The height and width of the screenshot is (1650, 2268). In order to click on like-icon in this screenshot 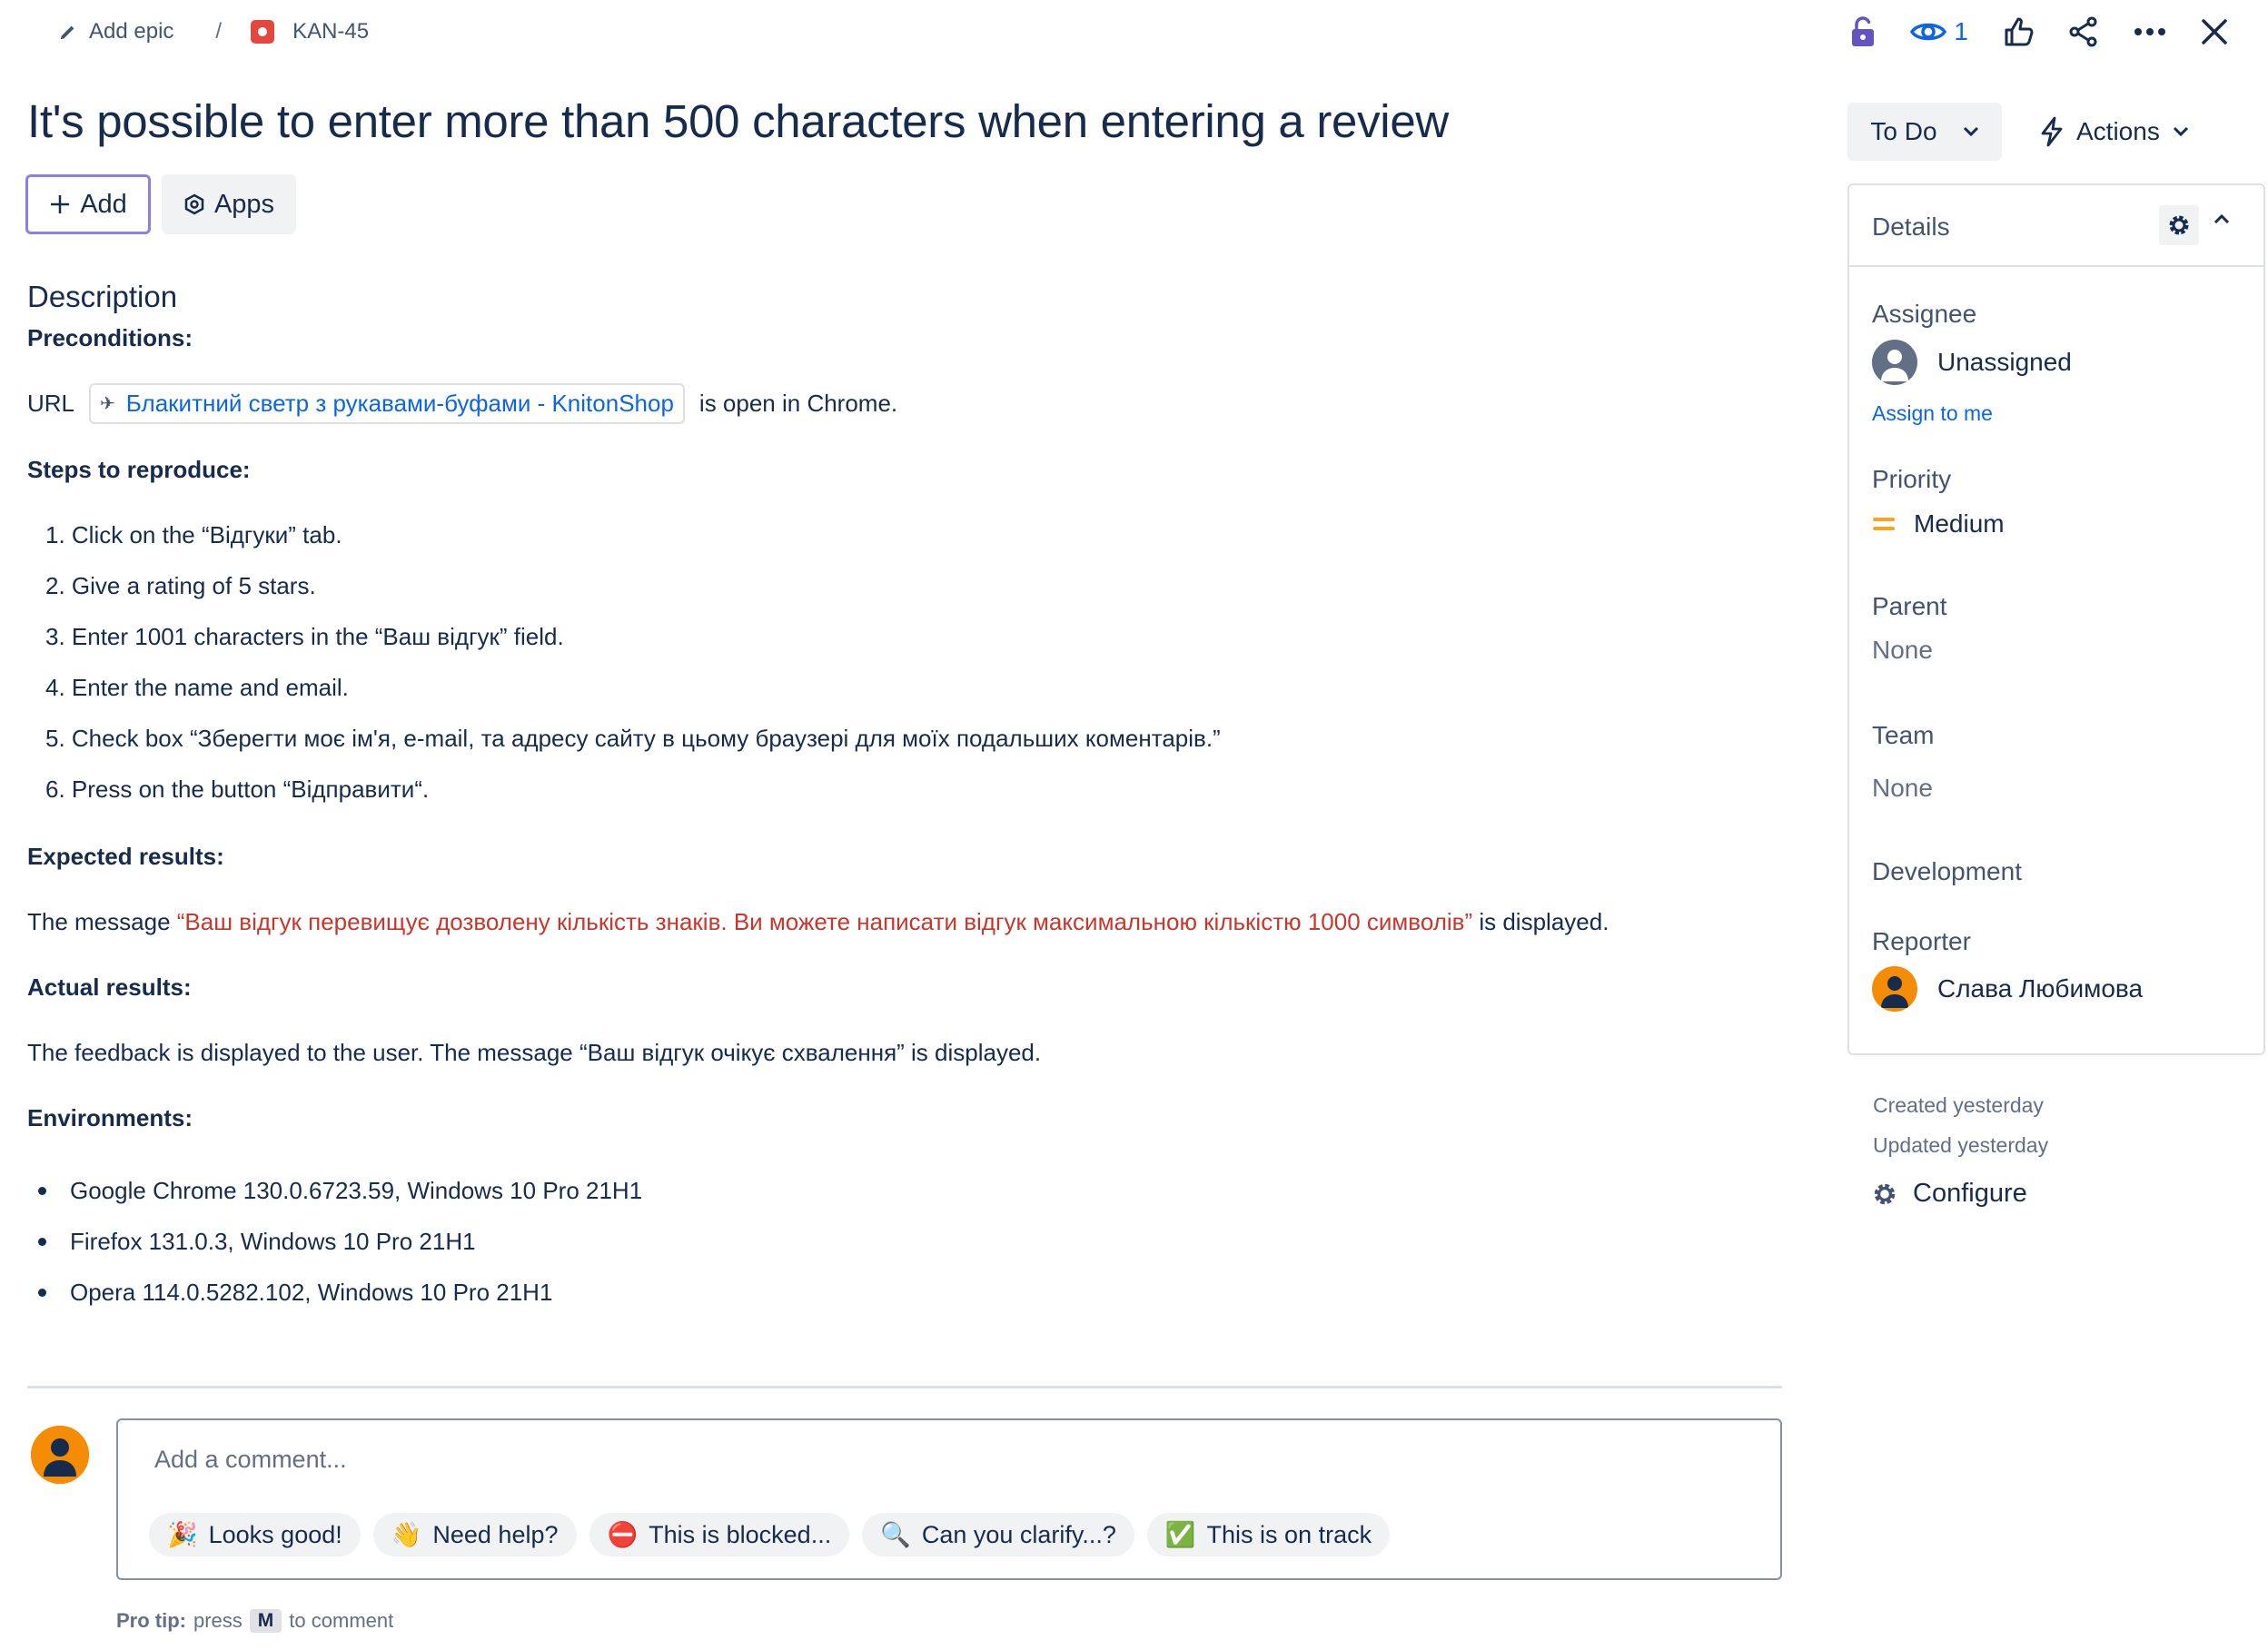, I will do `click(2018, 32)`.